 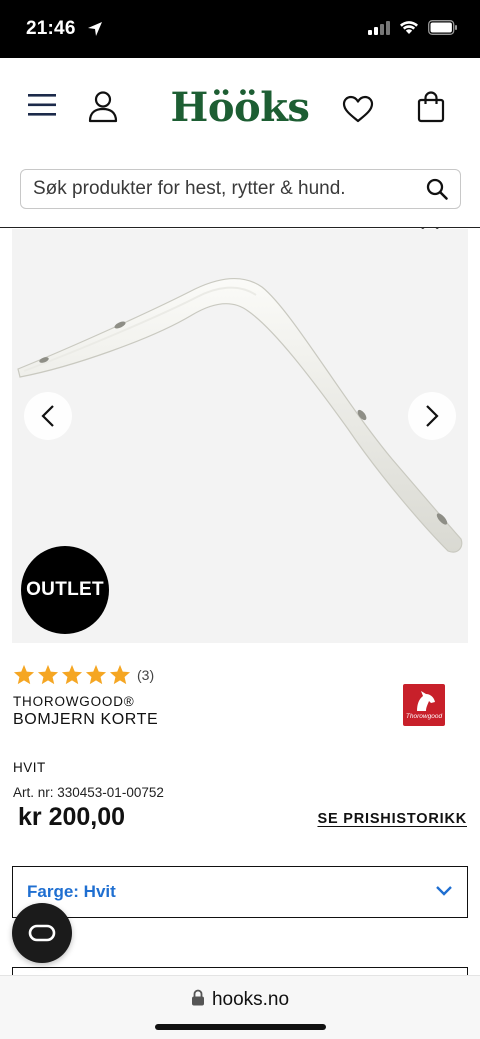 I want to click on address-bar: hooks.no, so click(x=240, y=1000).